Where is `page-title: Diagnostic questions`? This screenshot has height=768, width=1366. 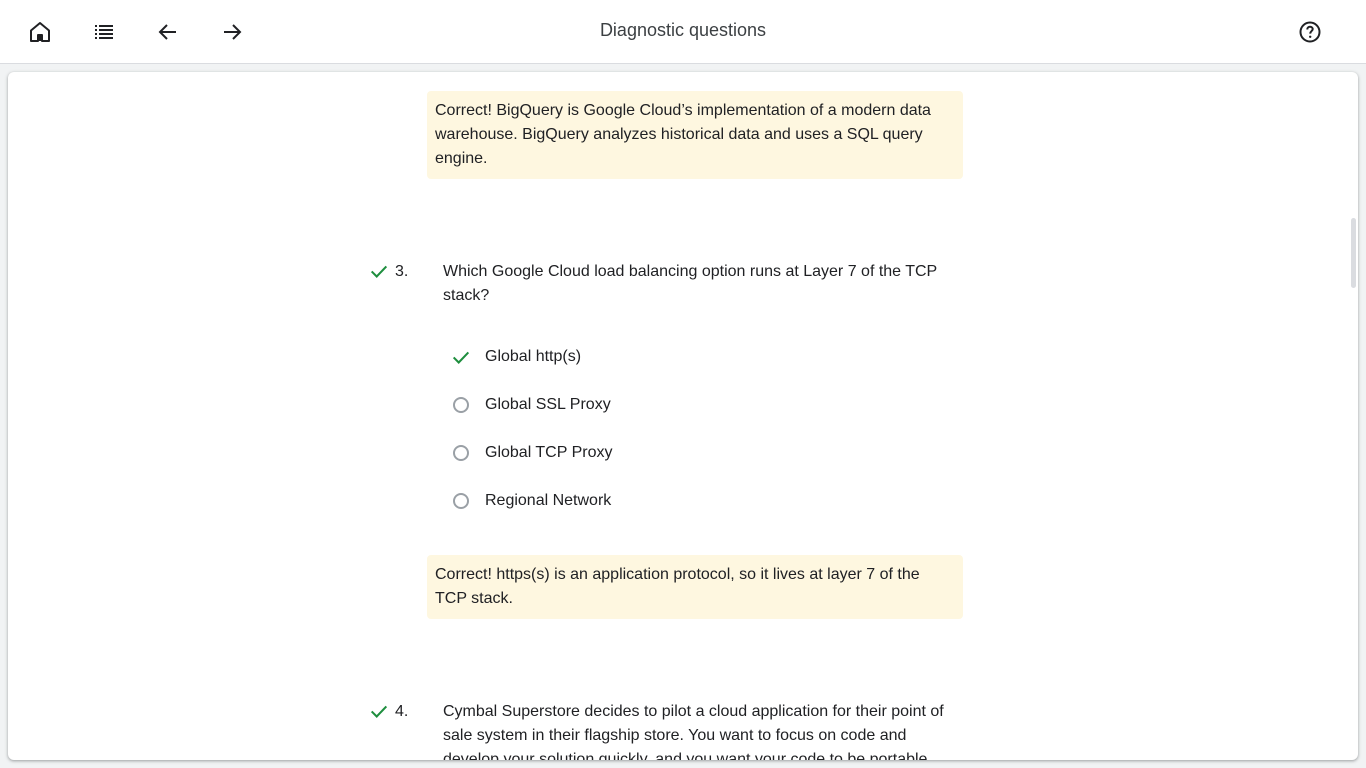 page-title: Diagnostic questions is located at coordinates (683, 30).